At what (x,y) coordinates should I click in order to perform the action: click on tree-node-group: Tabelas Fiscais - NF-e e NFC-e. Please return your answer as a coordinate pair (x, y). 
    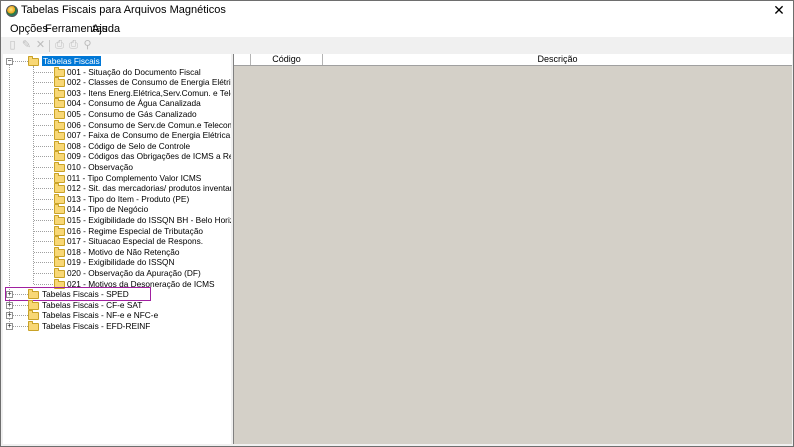
    Looking at the image, I should click on (100, 315).